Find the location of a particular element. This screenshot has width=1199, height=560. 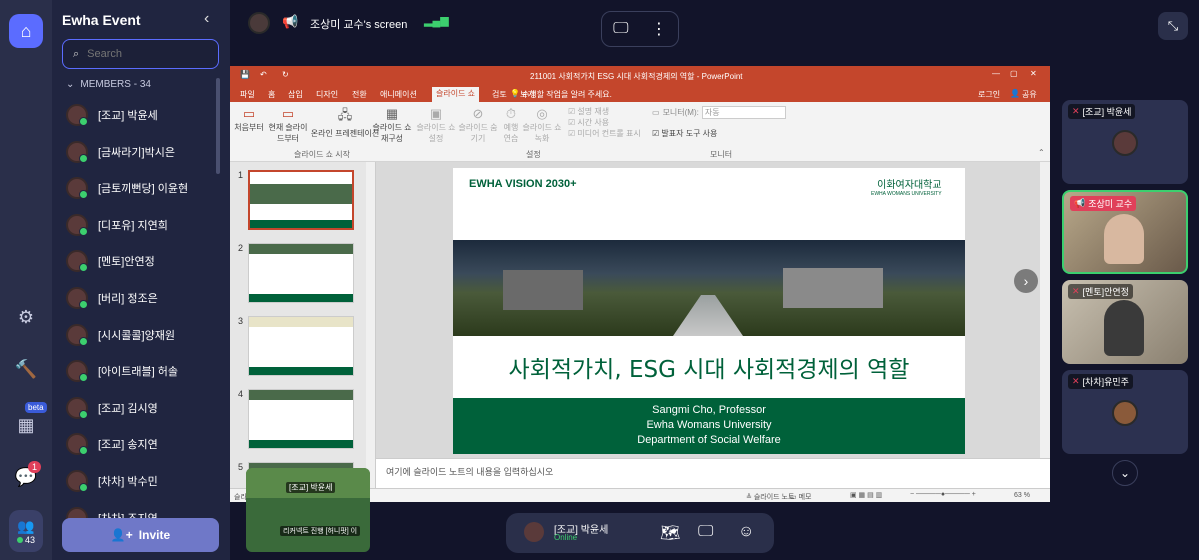

member-item: [금토끼뻔당] 이윤현 is located at coordinates (127, 188).